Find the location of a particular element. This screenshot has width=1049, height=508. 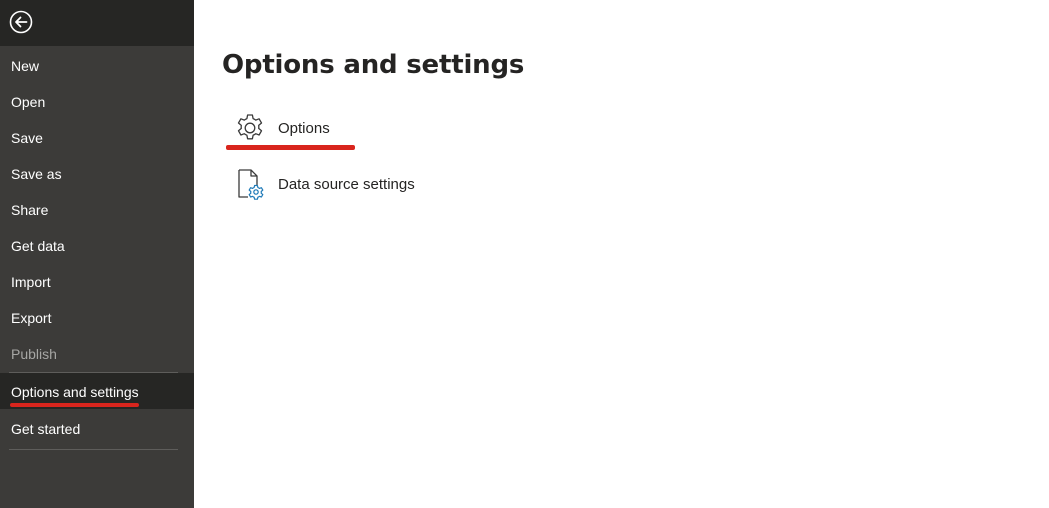

sidebar-item-open: Open is located at coordinates (97, 102).